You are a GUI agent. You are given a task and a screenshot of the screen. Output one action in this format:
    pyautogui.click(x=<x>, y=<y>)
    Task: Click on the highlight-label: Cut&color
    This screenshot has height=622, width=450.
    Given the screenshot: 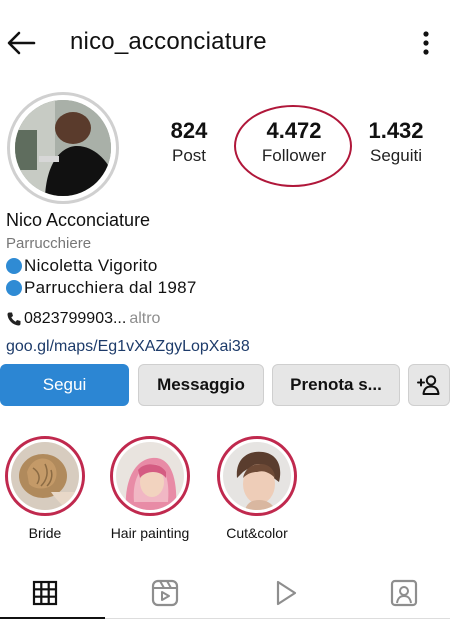 What is the action you would take?
    pyautogui.click(x=257, y=533)
    